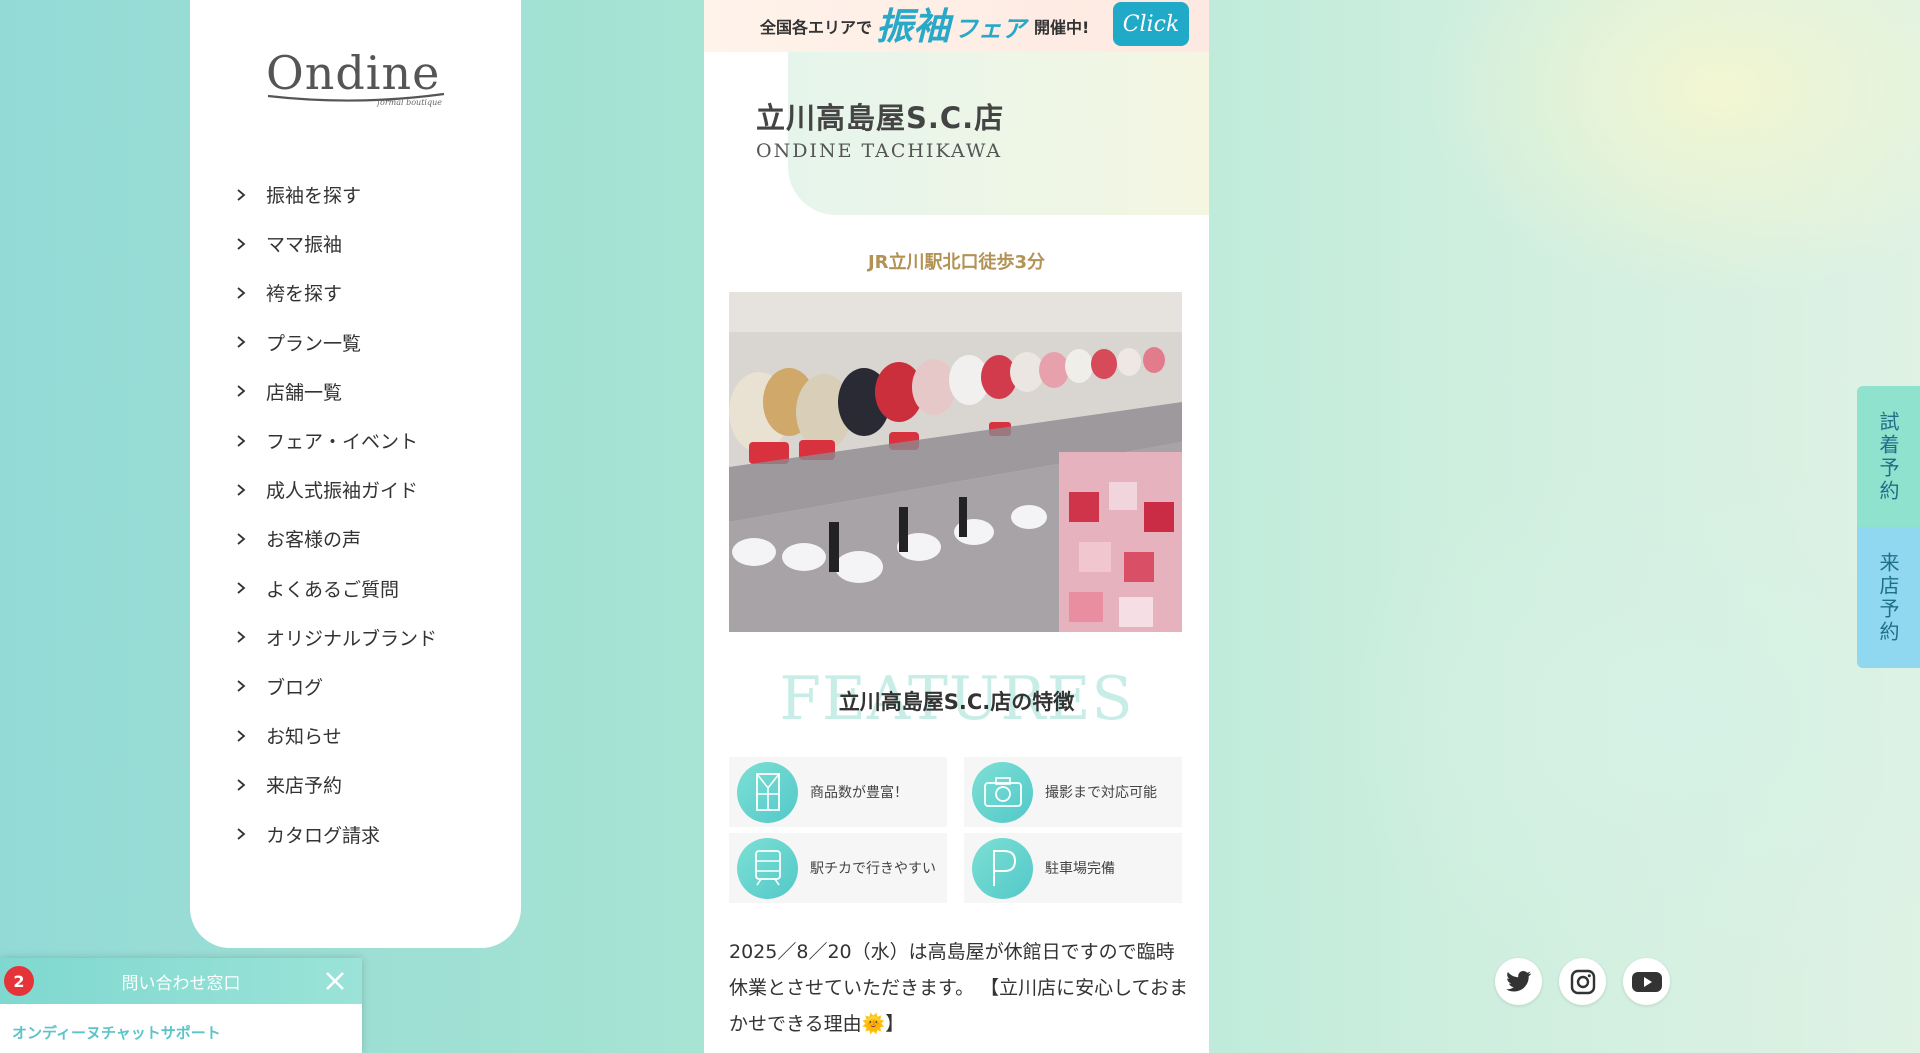 The height and width of the screenshot is (1053, 1920). Describe the element at coordinates (409, 102) in the screenshot. I see `logo-tagline: formal boutique` at that location.